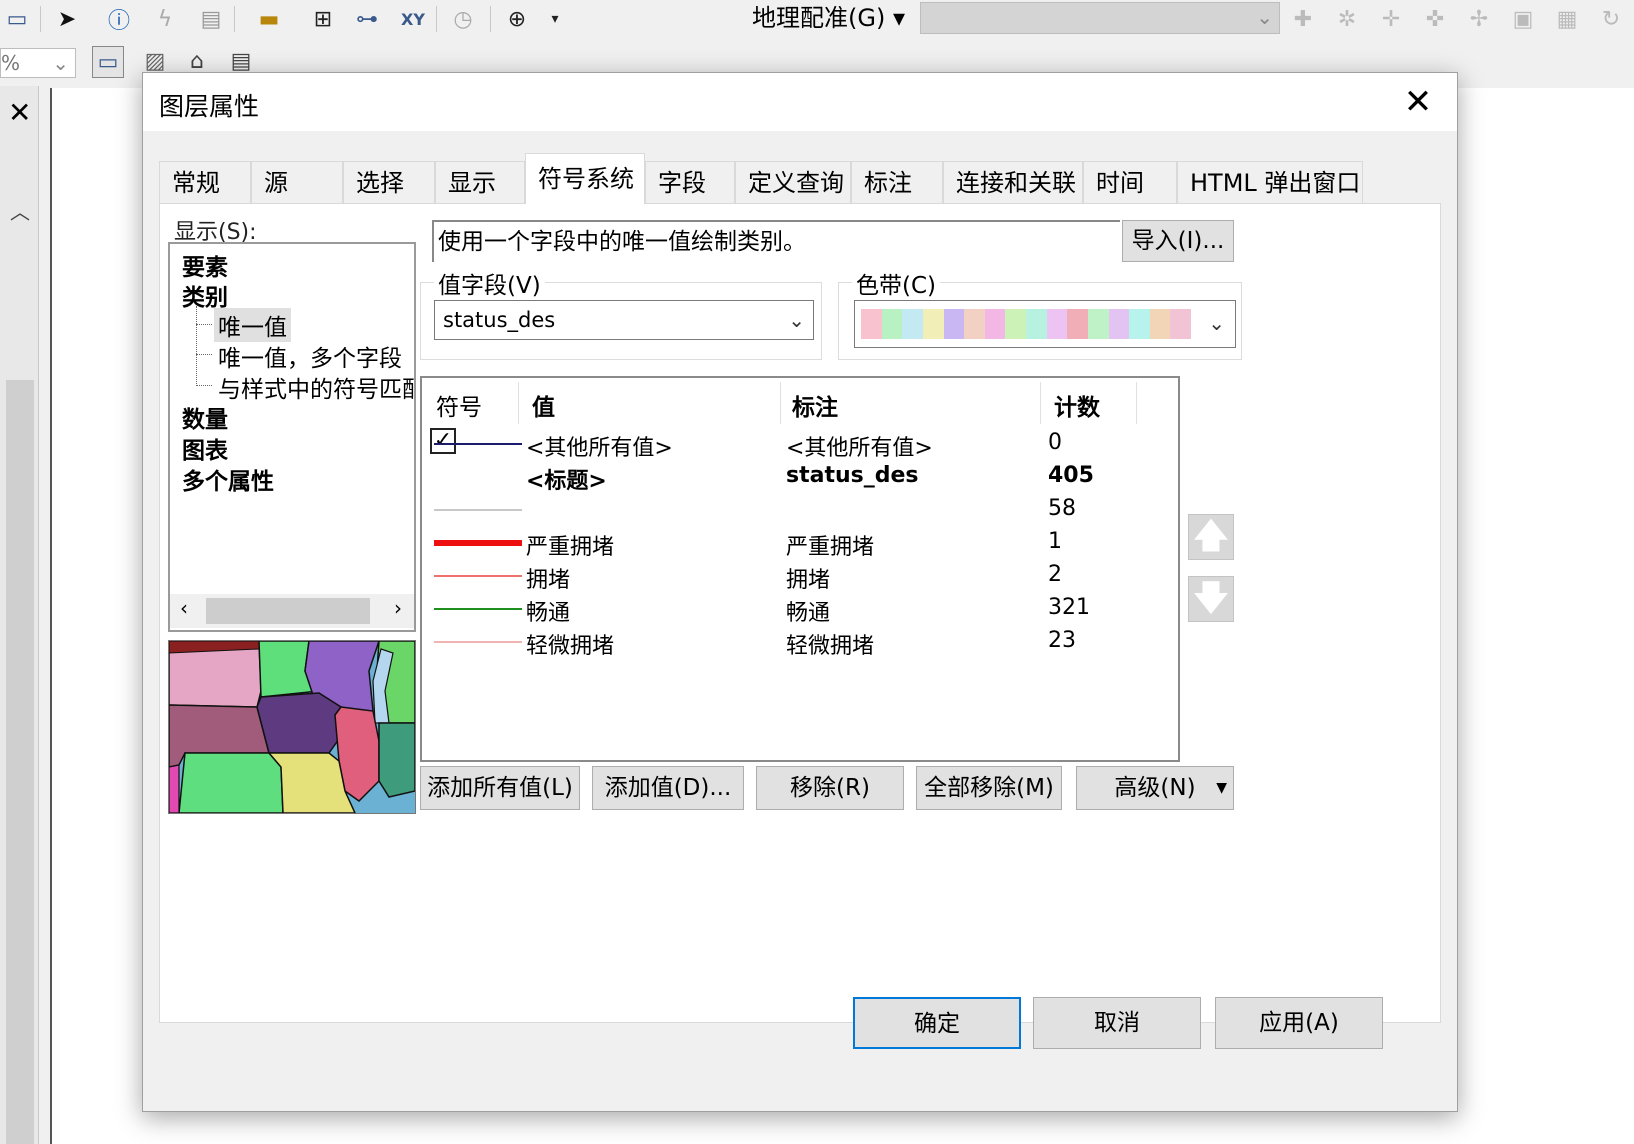 This screenshot has height=1144, width=1634. I want to click on scroll-up-icon: ︿, so click(20, 210).